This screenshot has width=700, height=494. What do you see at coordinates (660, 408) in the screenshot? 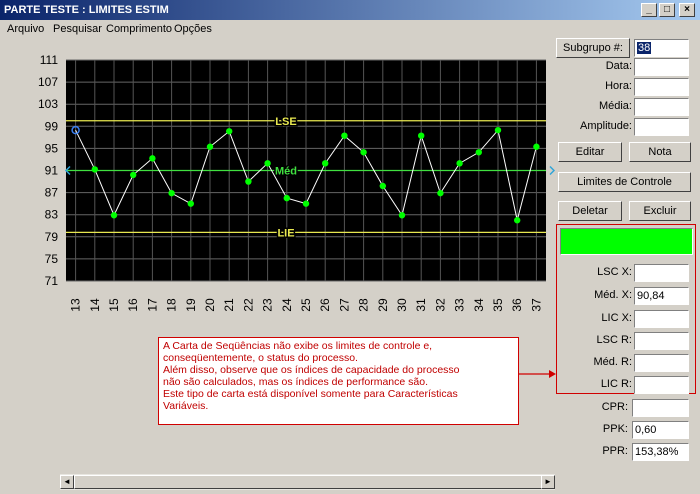
I see `cpr-field` at bounding box center [660, 408].